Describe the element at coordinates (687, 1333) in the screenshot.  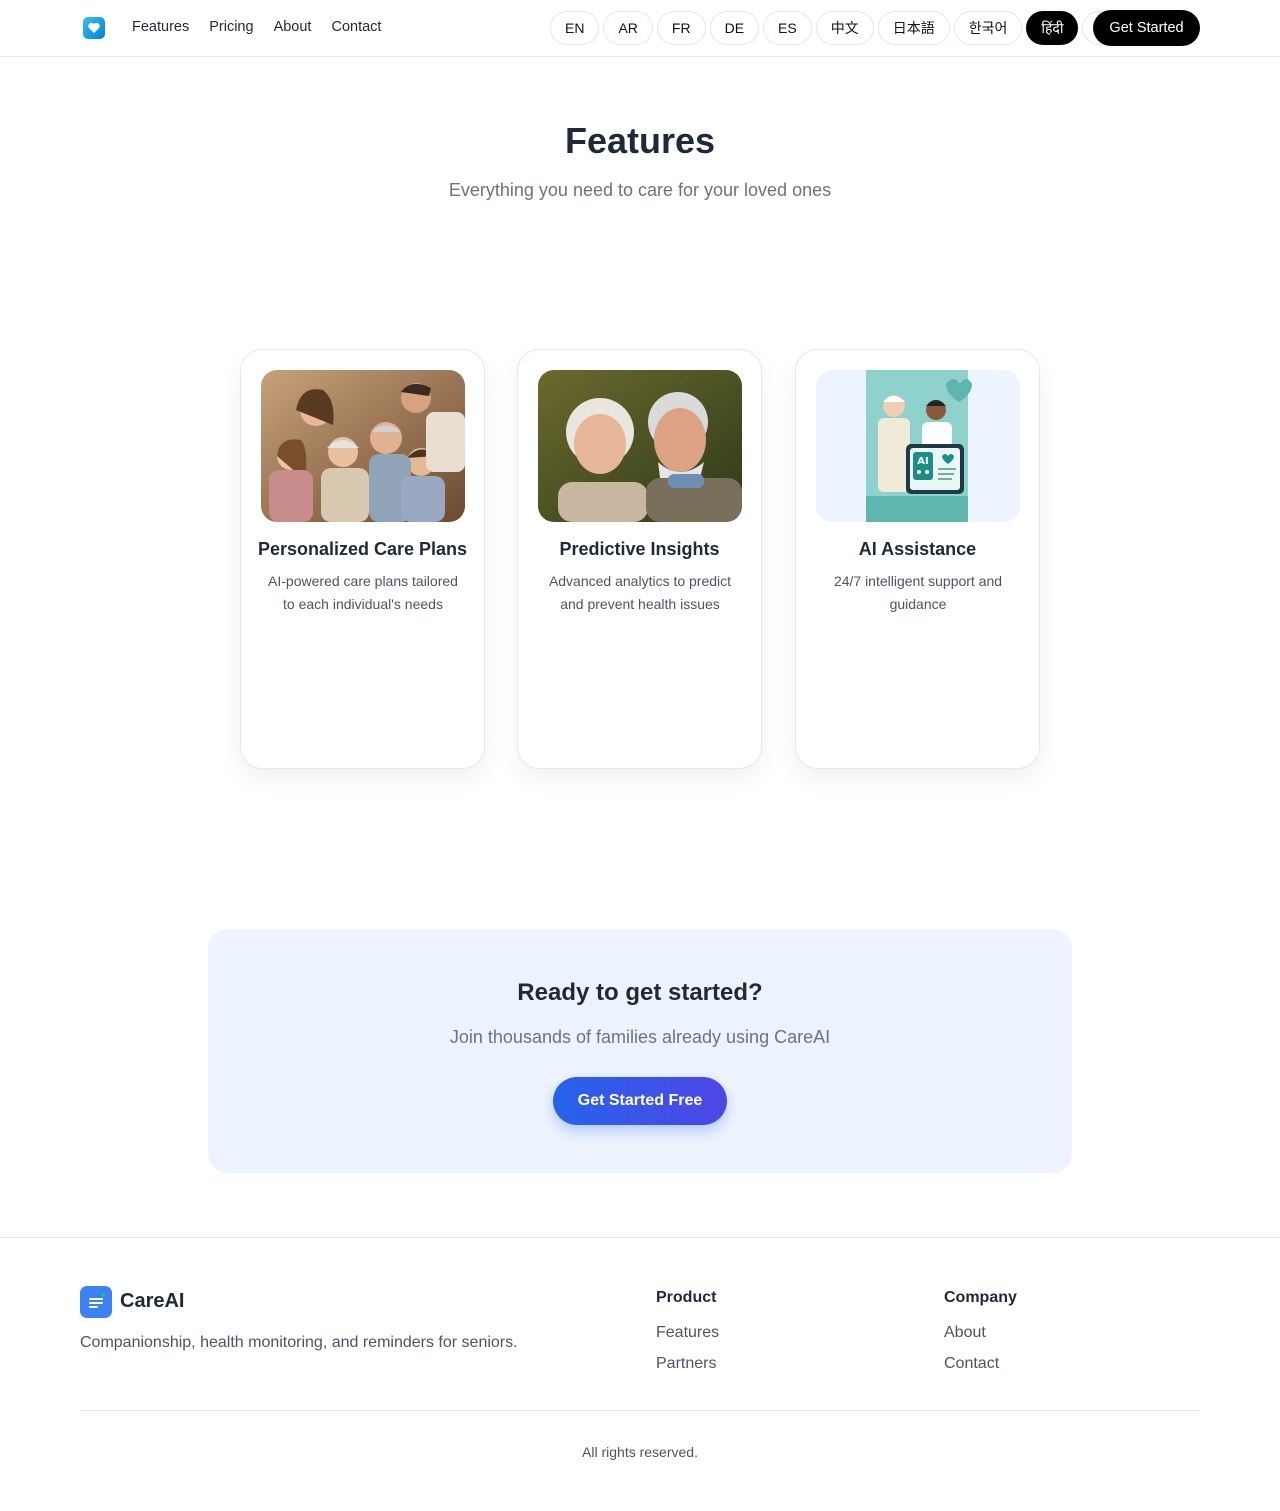
I see `footer-link-features: Features` at that location.